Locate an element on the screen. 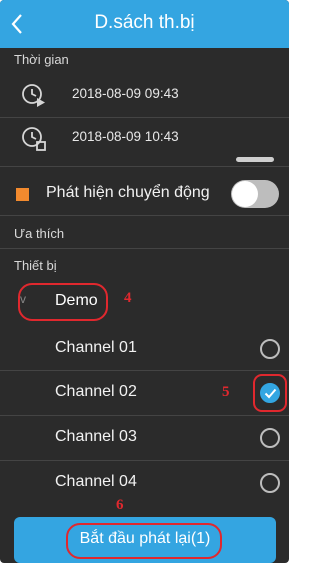  scroll-indicator is located at coordinates (255, 159).